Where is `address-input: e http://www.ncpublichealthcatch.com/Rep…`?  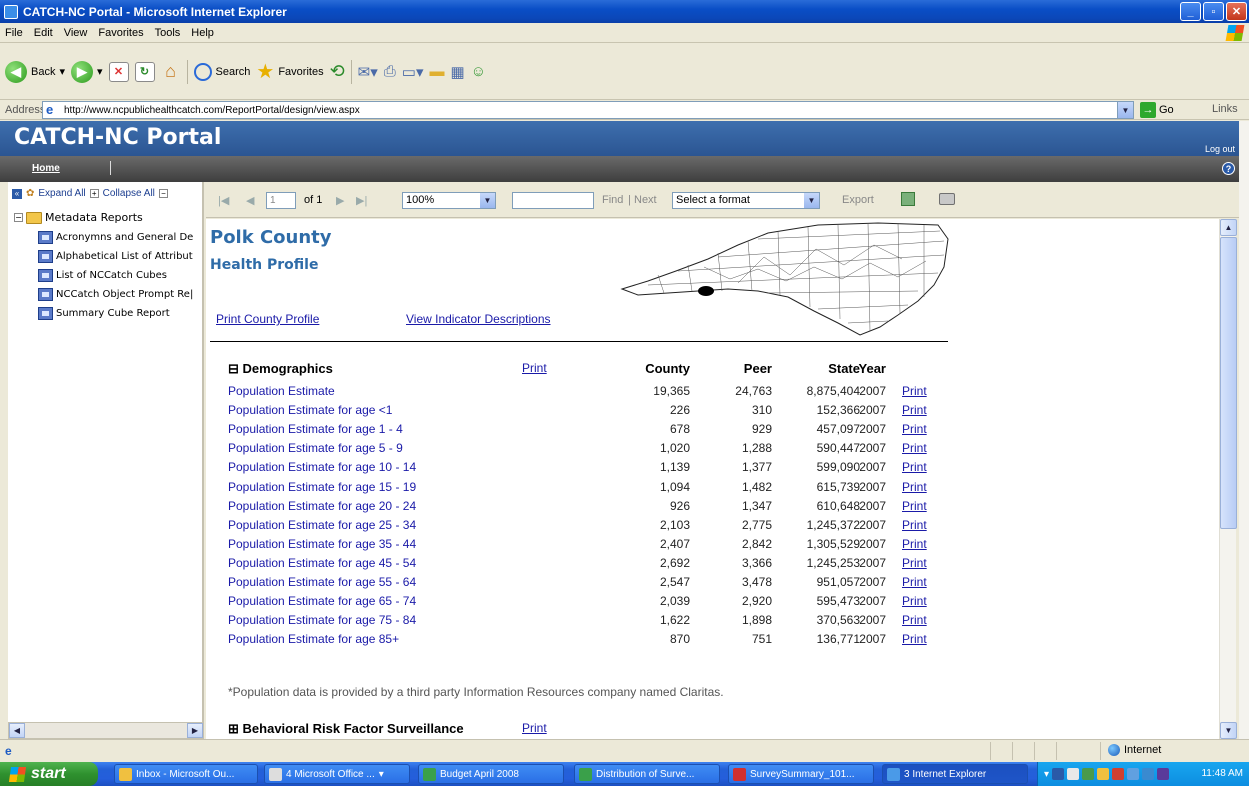 address-input: e http://www.ncpublichealthcatch.com/Rep… is located at coordinates (588, 110).